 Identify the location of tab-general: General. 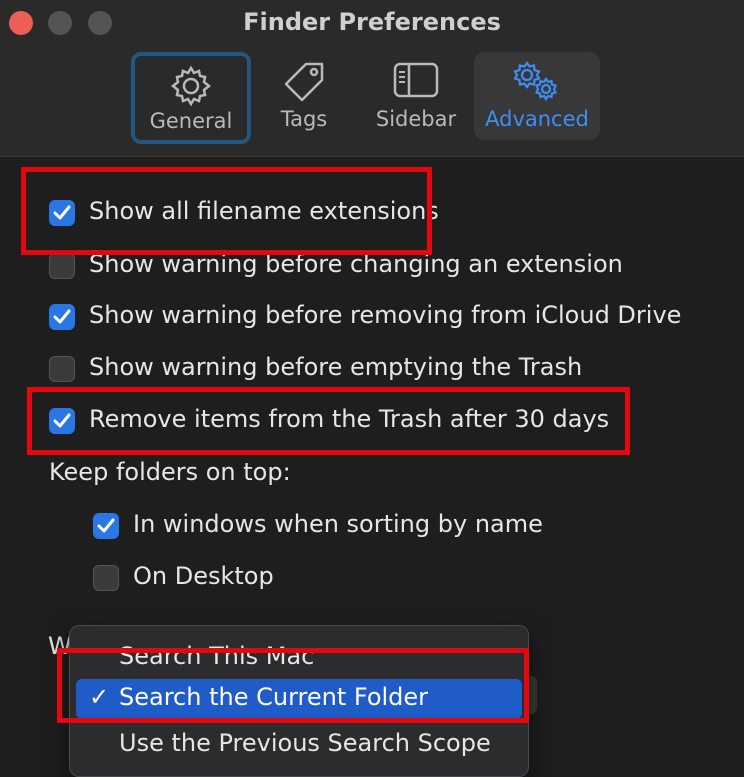
(191, 98).